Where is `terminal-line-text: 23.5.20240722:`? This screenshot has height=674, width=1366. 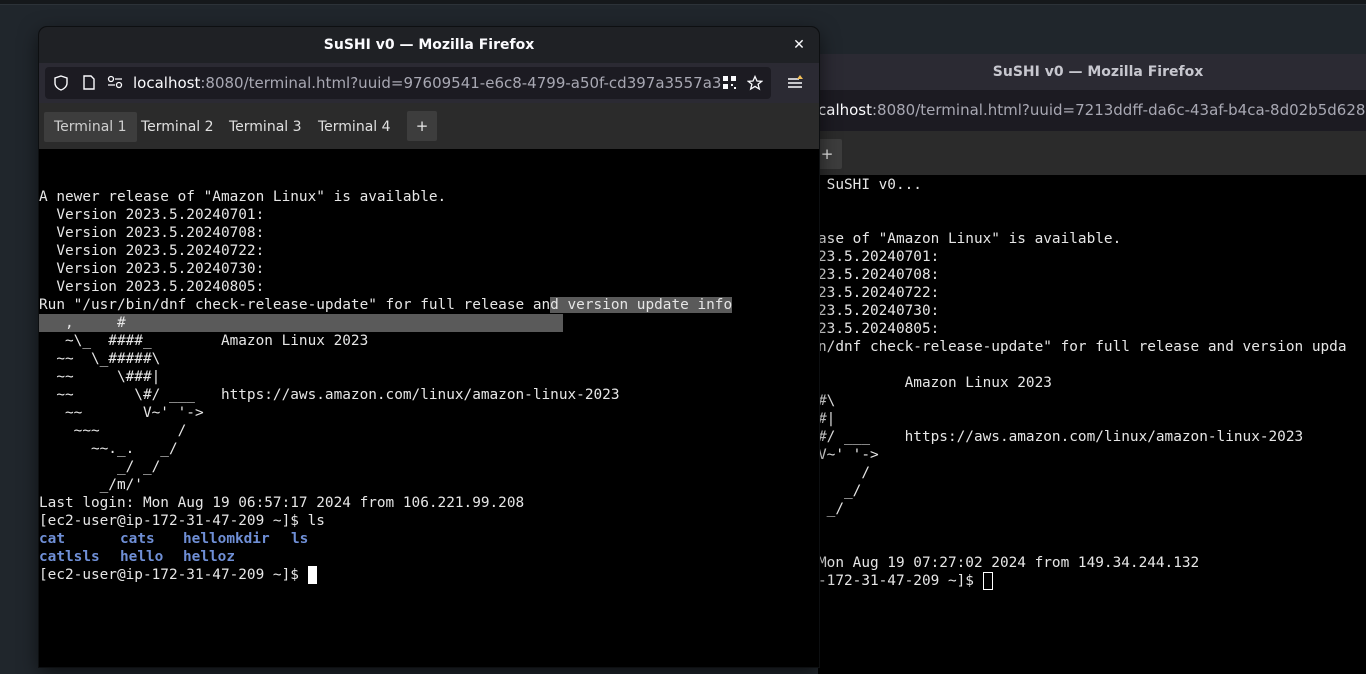 terminal-line-text: 23.5.20240722: is located at coordinates (879, 293).